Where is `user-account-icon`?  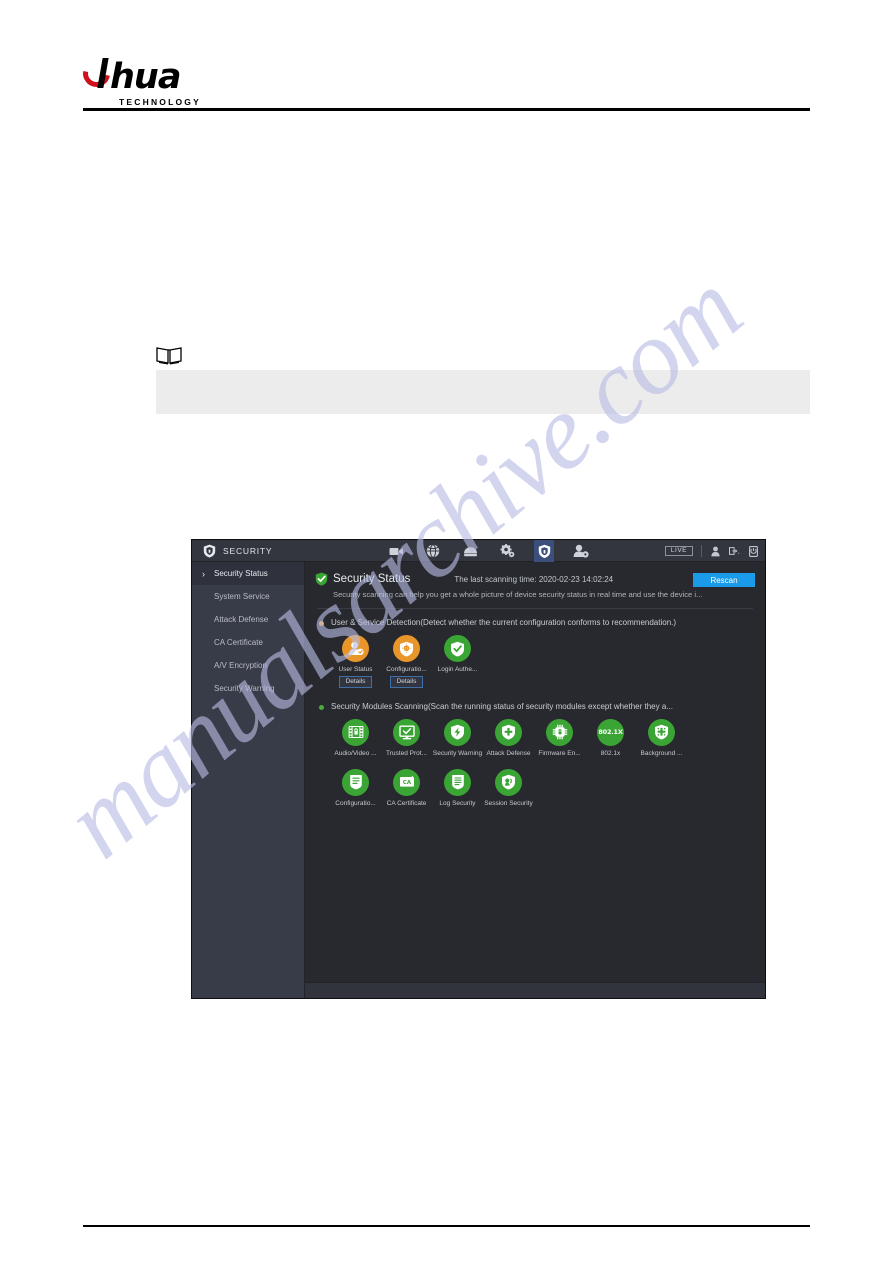
user-account-icon is located at coordinates (715, 551).